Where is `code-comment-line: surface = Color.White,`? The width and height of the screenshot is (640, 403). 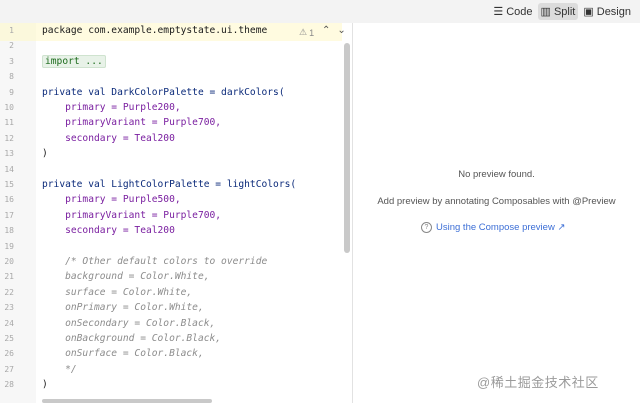
code-comment-line: surface = Color.White, is located at coordinates (117, 292).